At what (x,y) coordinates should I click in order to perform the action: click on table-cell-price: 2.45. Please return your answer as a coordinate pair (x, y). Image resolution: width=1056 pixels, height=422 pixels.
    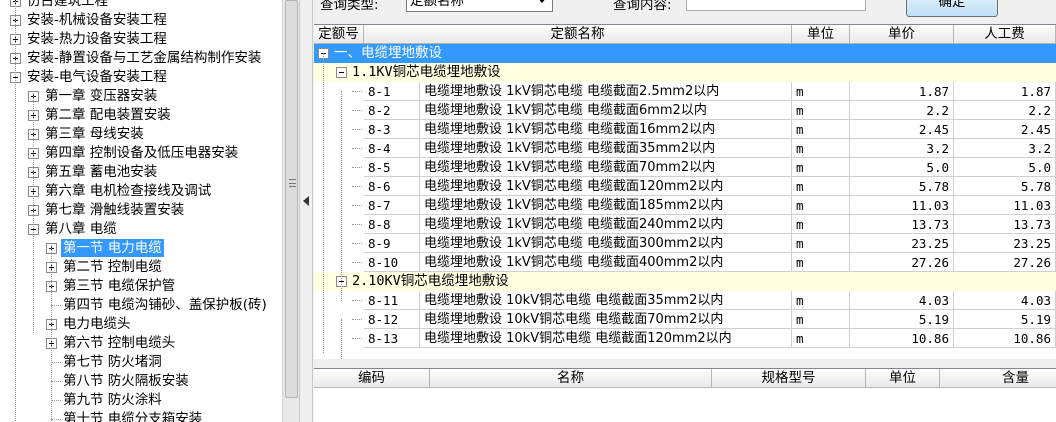
    Looking at the image, I should click on (902, 129).